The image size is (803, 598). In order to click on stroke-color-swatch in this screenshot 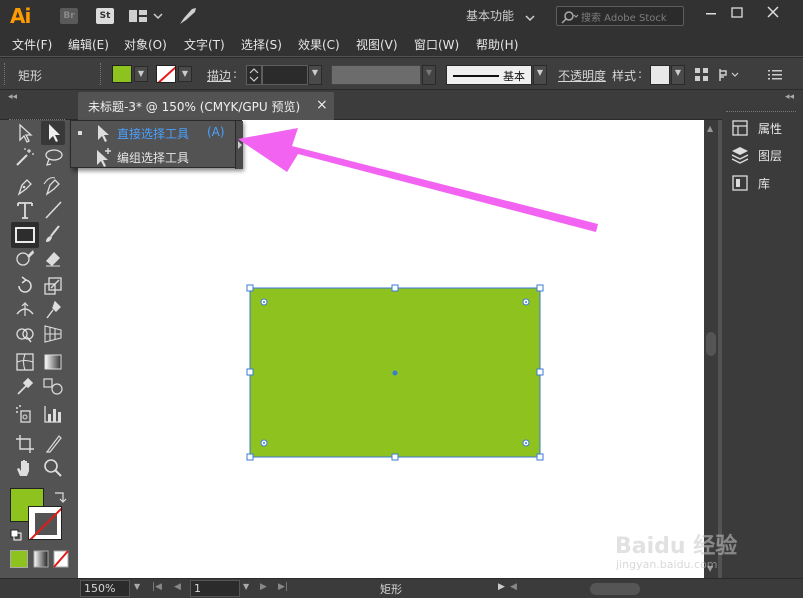, I will do `click(166, 74)`.